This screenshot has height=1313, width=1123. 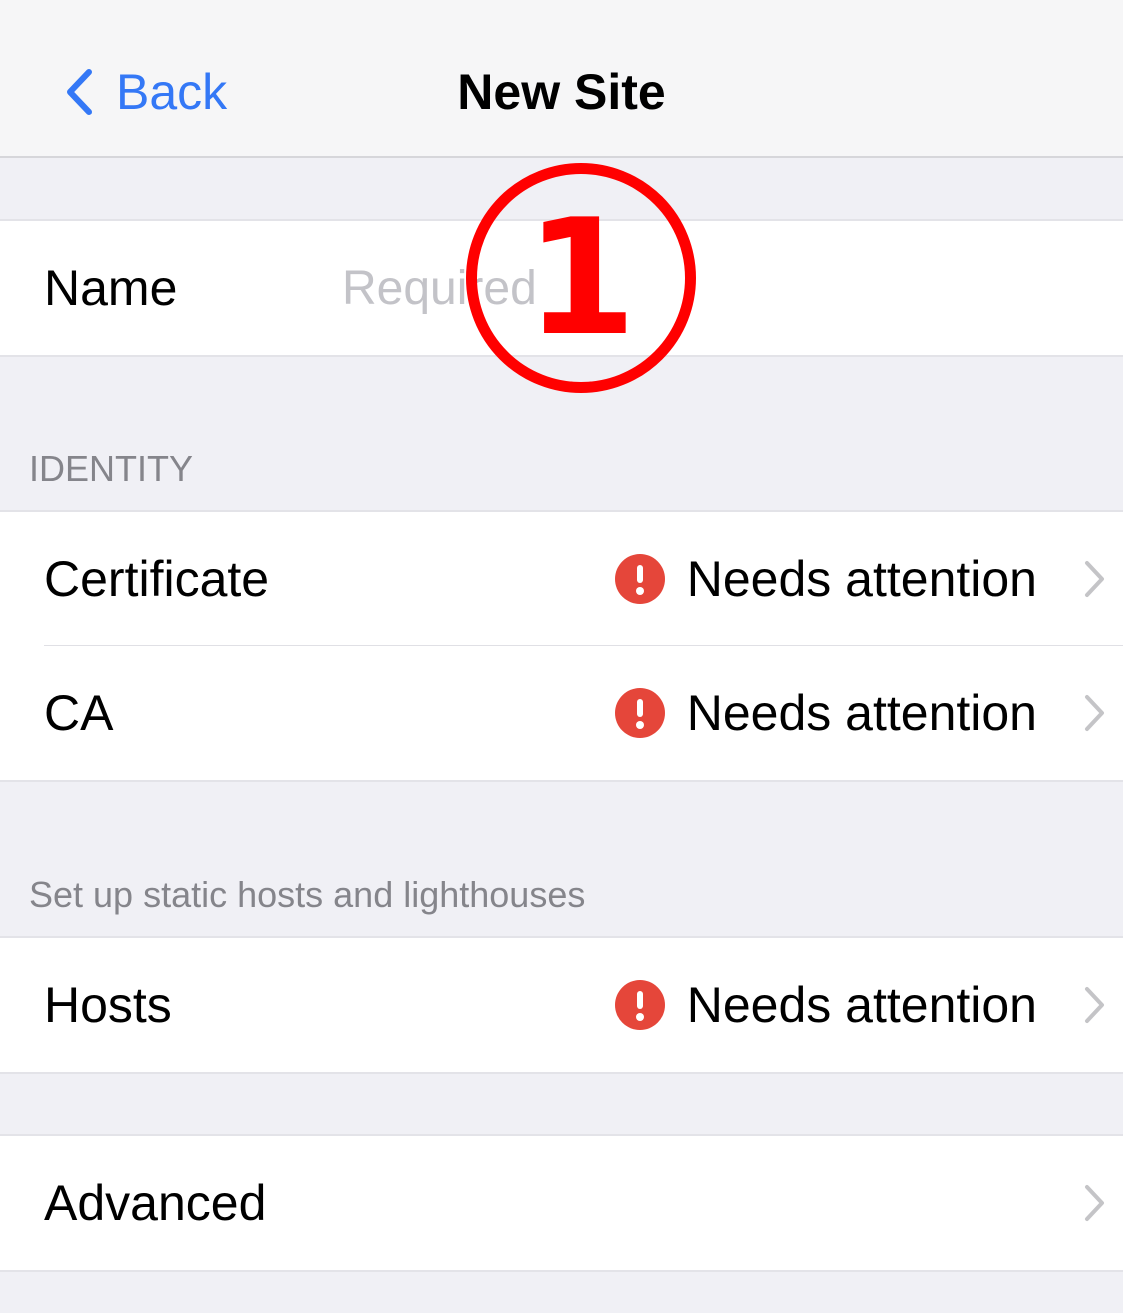 What do you see at coordinates (111, 288) in the screenshot?
I see `name-label: Name` at bounding box center [111, 288].